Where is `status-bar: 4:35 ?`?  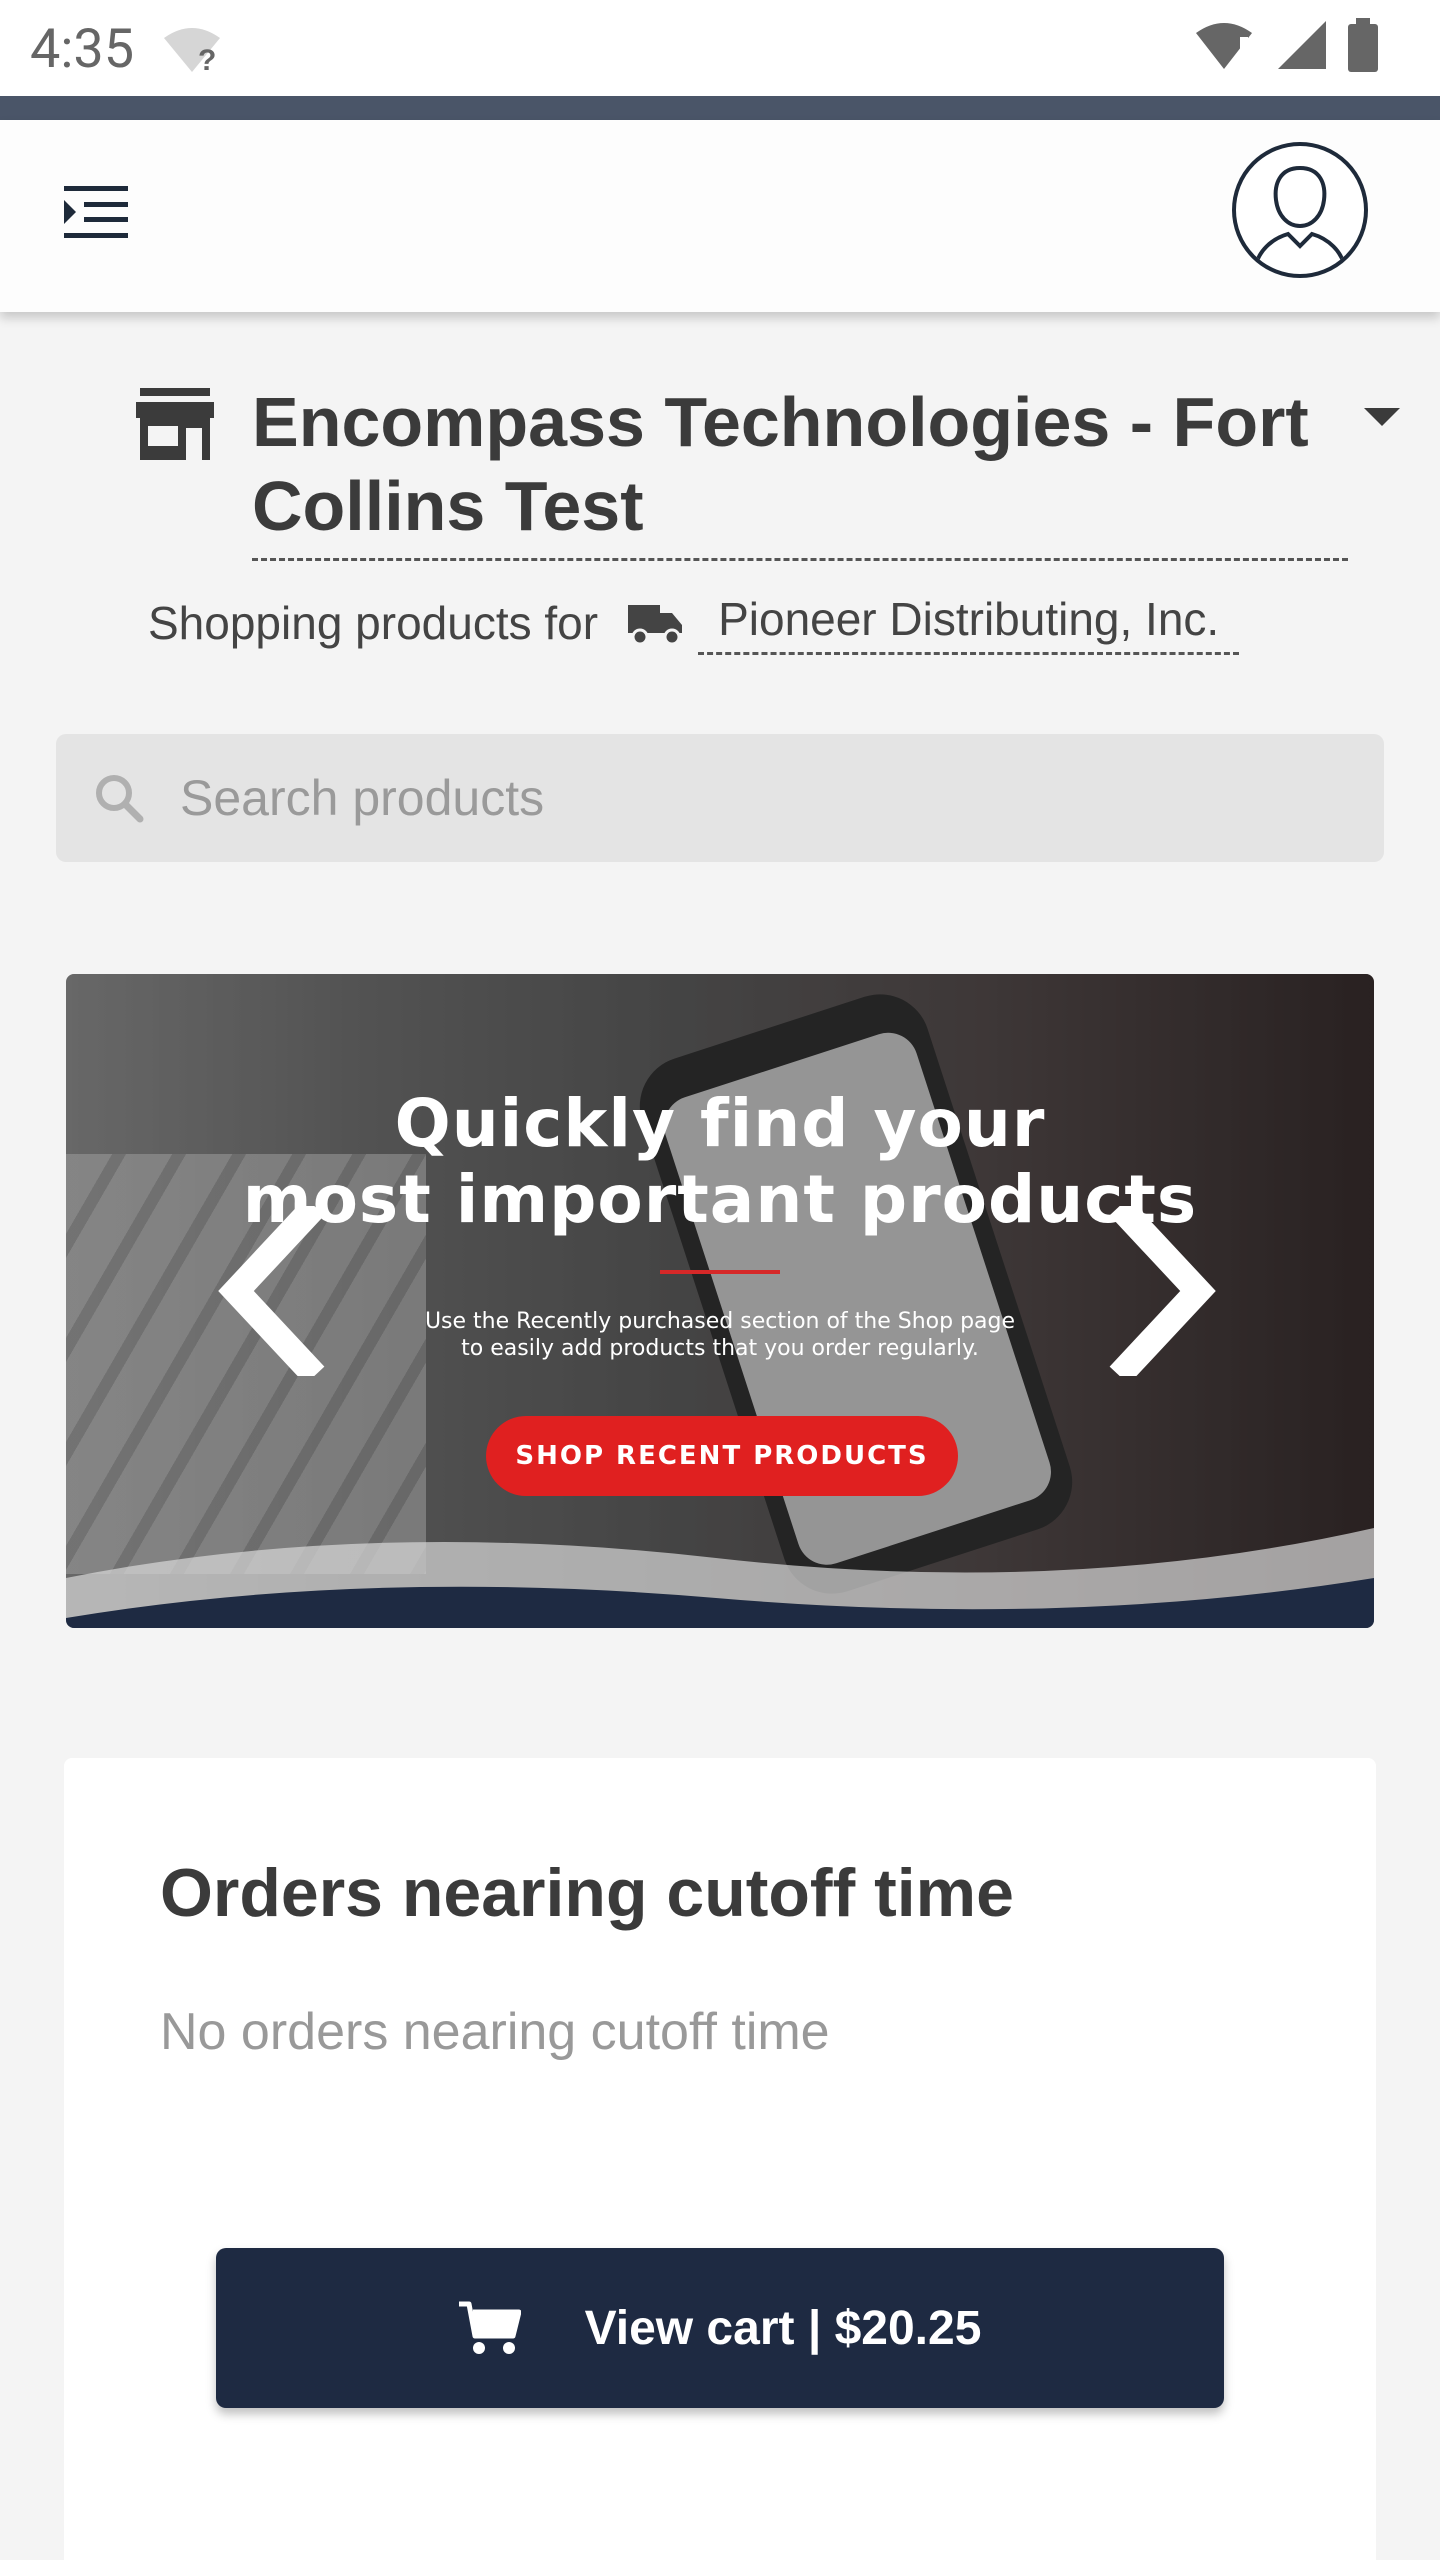
status-bar: 4:35 ? is located at coordinates (720, 48).